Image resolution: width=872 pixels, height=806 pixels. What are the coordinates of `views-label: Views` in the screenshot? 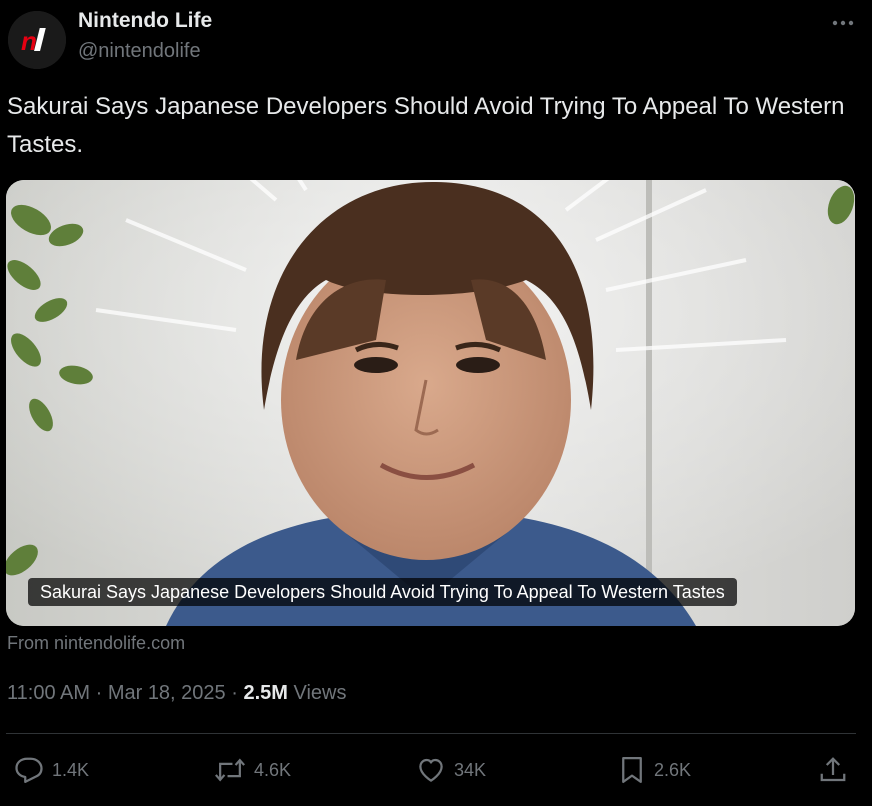 It's located at (320, 693).